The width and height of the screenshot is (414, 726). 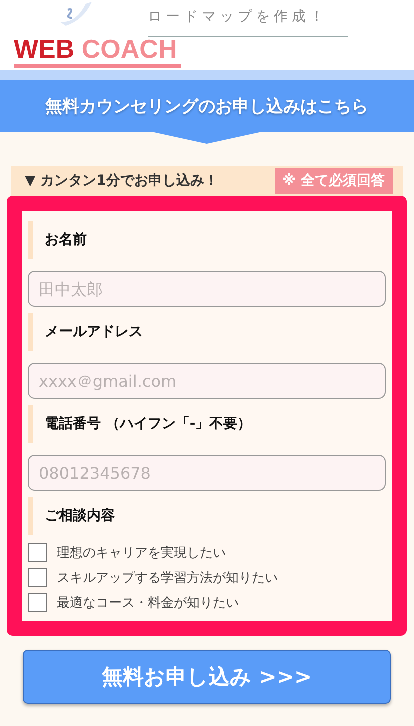 What do you see at coordinates (207, 473) in the screenshot?
I see `input-field: 08012345678` at bounding box center [207, 473].